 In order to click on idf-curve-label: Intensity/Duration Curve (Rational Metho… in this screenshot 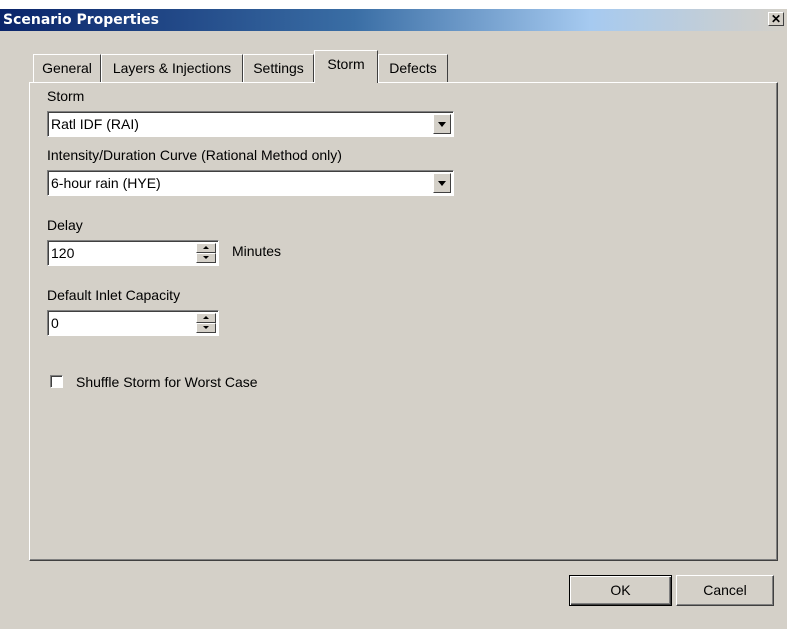, I will do `click(194, 155)`.